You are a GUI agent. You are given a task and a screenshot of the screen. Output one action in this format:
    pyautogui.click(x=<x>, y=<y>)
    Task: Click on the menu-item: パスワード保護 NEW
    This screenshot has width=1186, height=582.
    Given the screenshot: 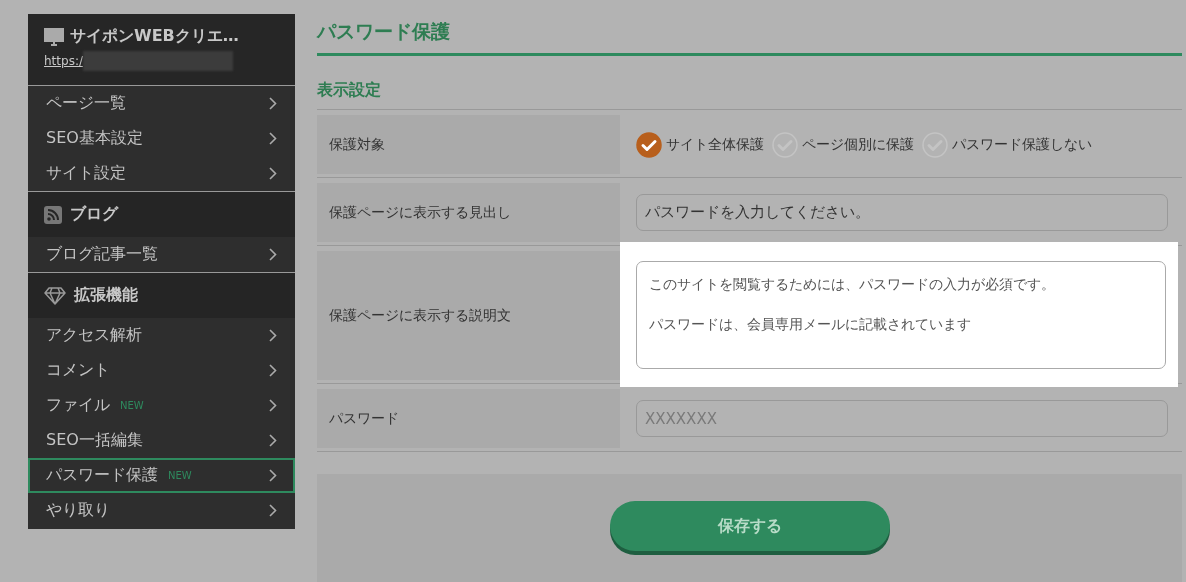 What is the action you would take?
    pyautogui.click(x=161, y=475)
    